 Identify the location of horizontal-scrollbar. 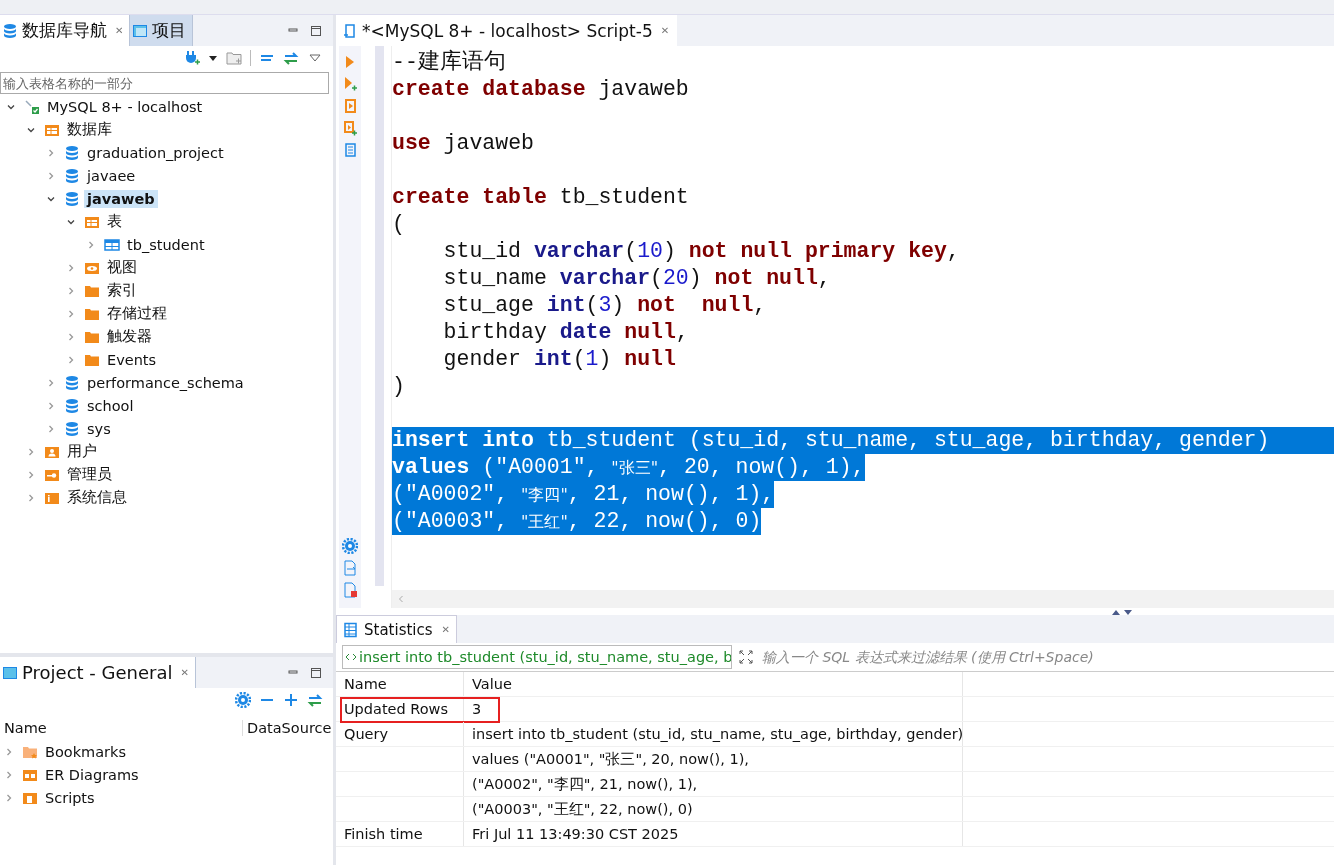
(863, 599).